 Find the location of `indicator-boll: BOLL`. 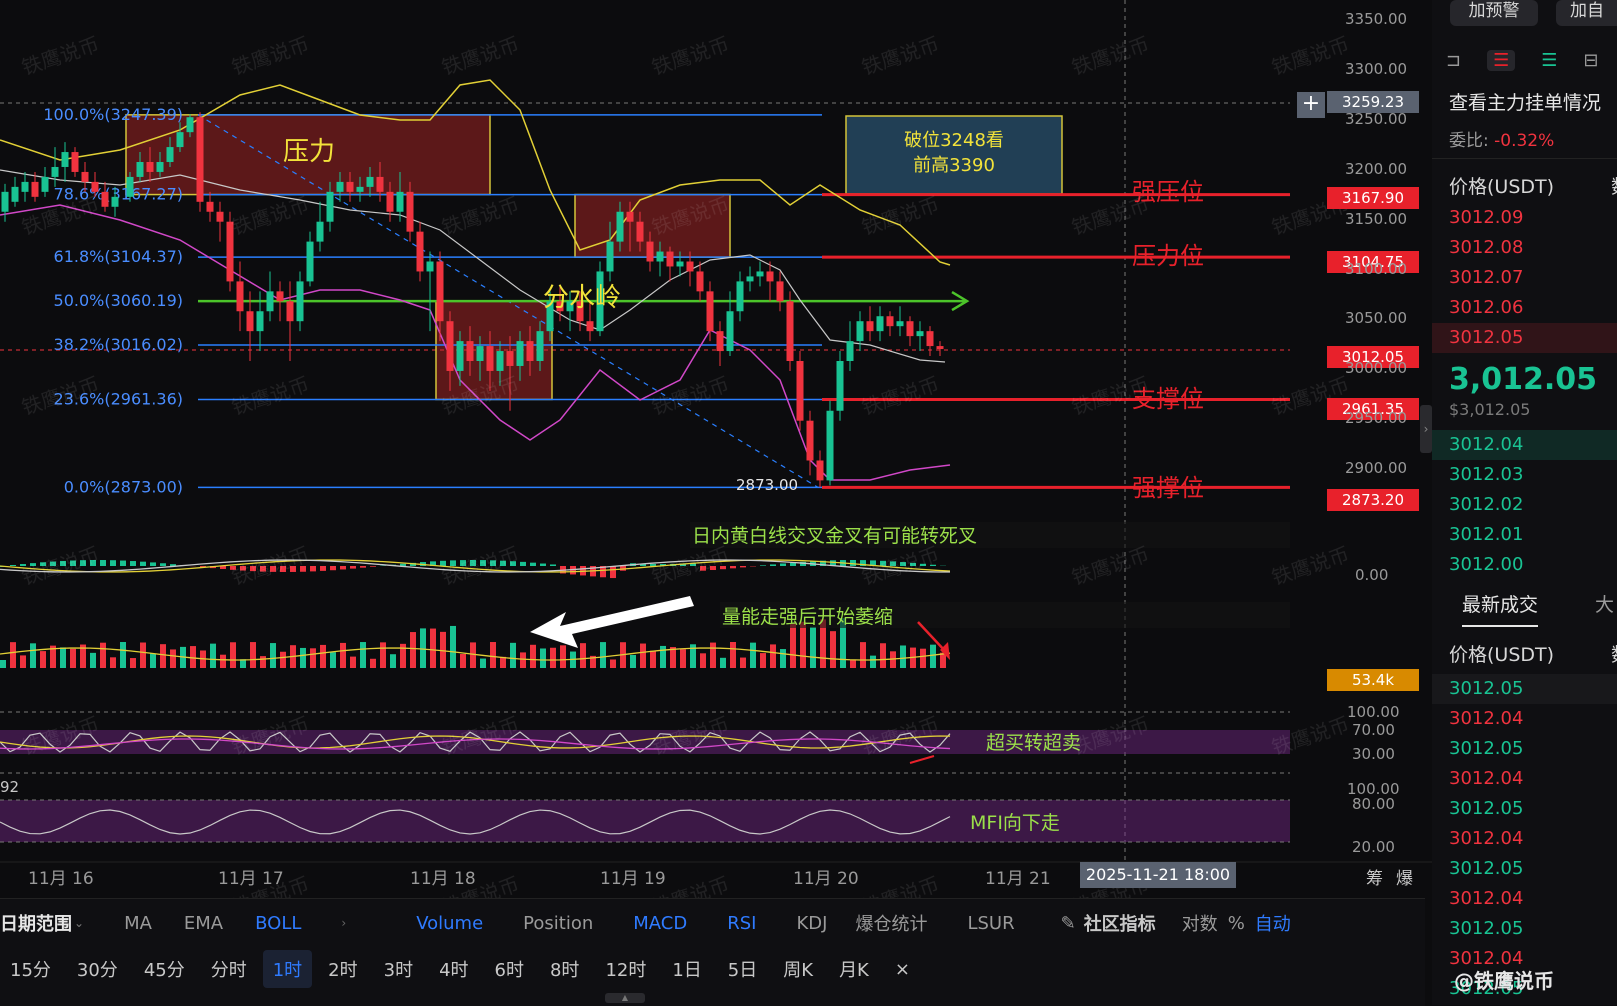

indicator-boll: BOLL is located at coordinates (278, 923).